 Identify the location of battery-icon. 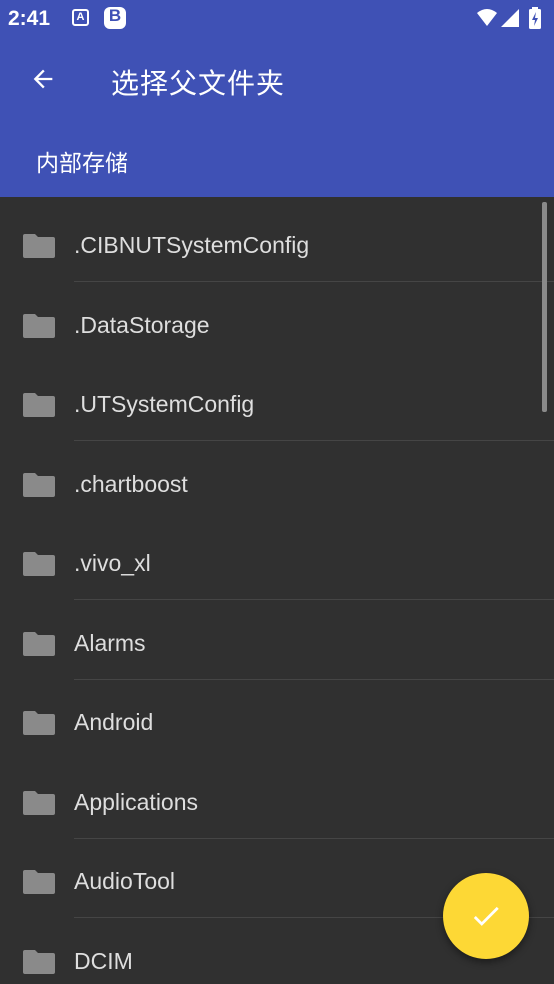
(535, 18).